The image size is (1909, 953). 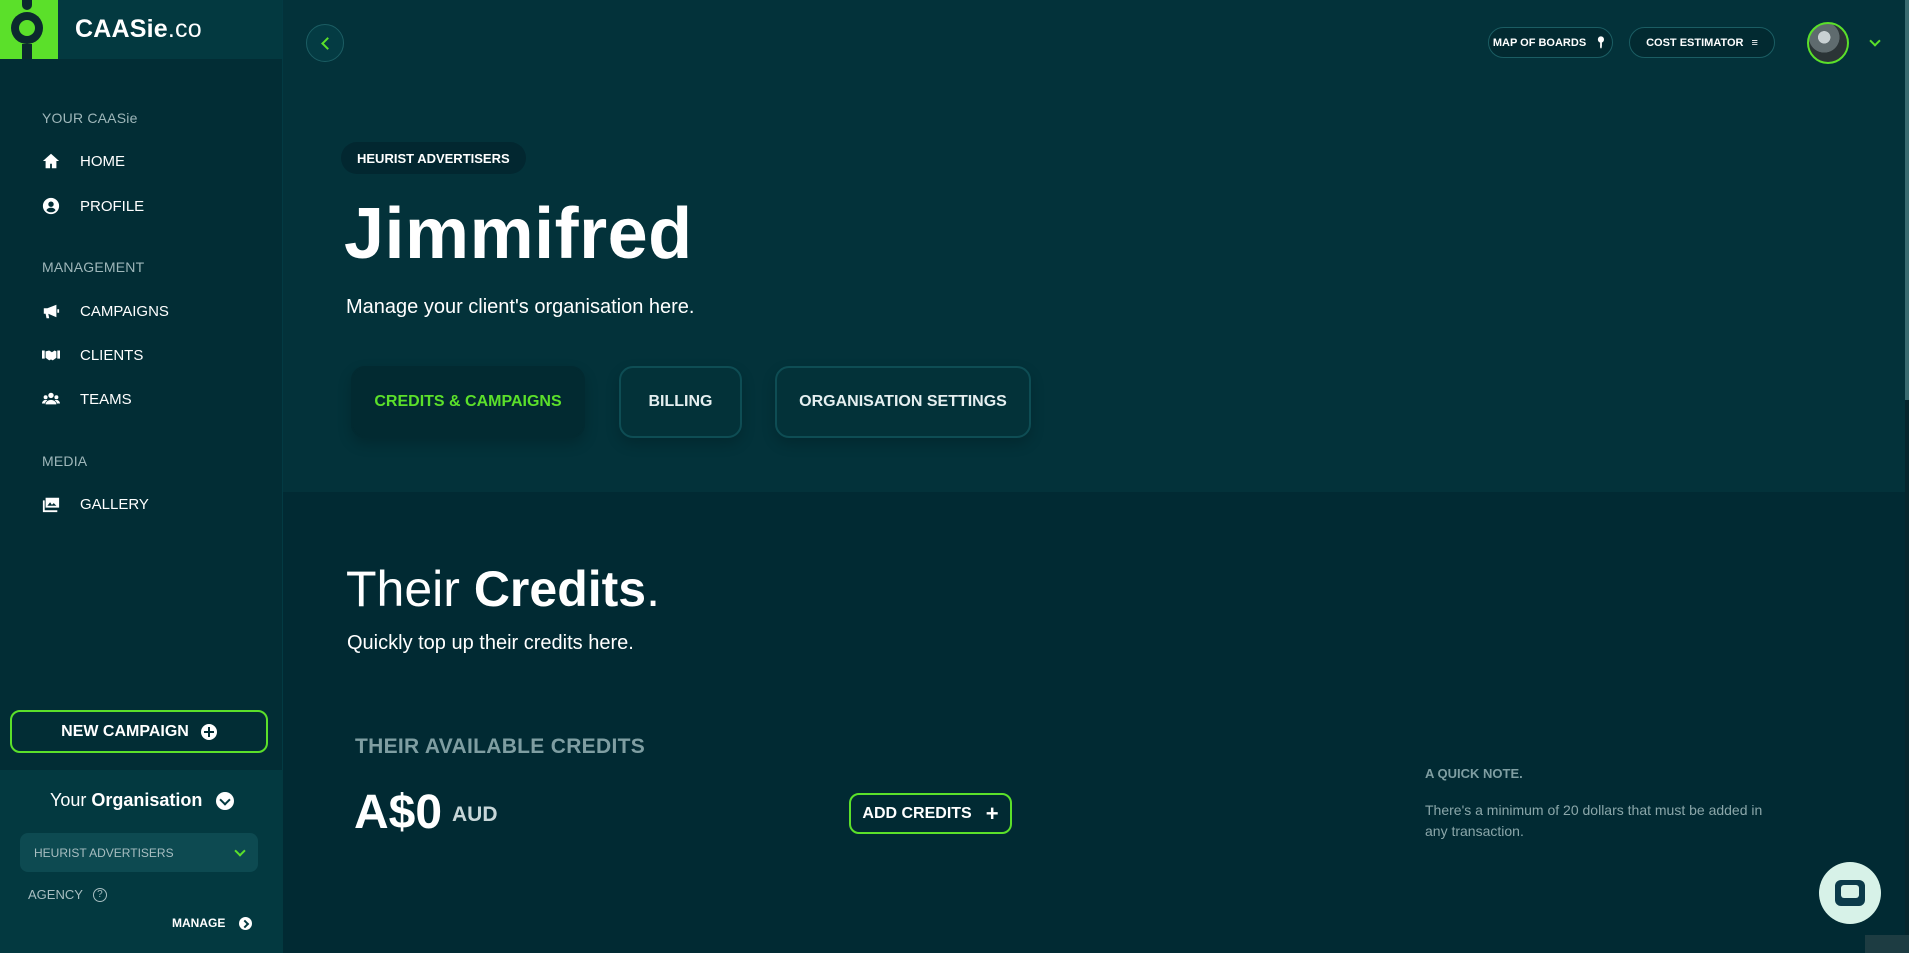 I want to click on plus-circle-icon, so click(x=208, y=731).